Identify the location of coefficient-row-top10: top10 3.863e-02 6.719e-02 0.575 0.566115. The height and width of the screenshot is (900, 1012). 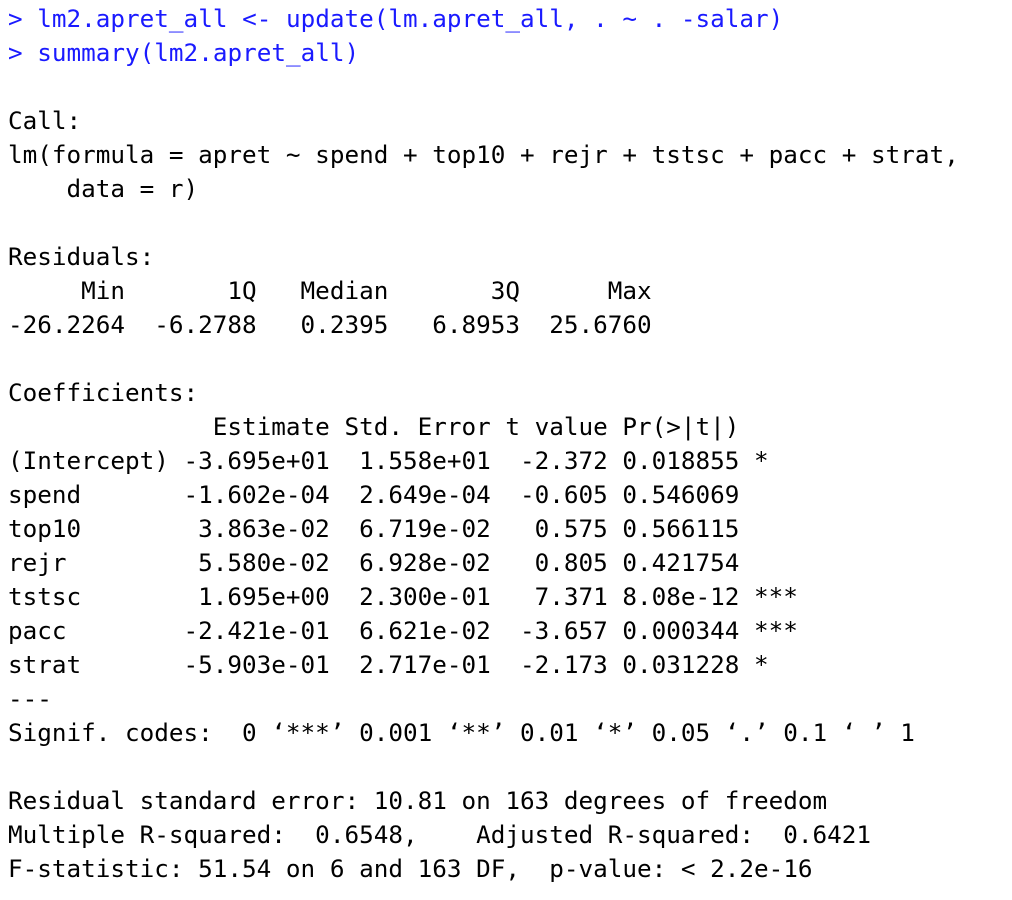
(374, 528).